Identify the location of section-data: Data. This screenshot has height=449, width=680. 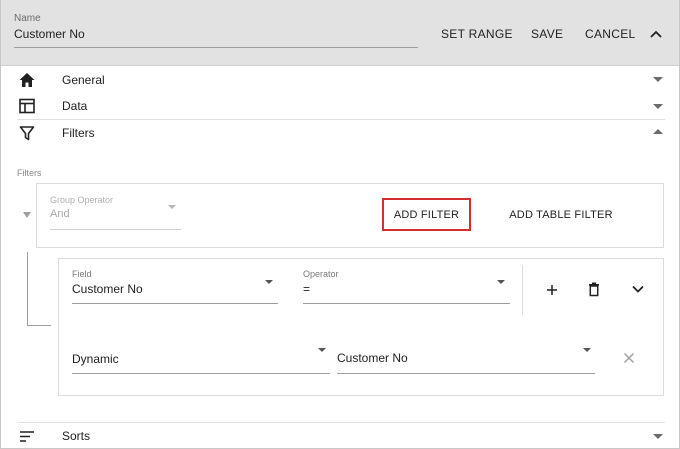
(340, 106).